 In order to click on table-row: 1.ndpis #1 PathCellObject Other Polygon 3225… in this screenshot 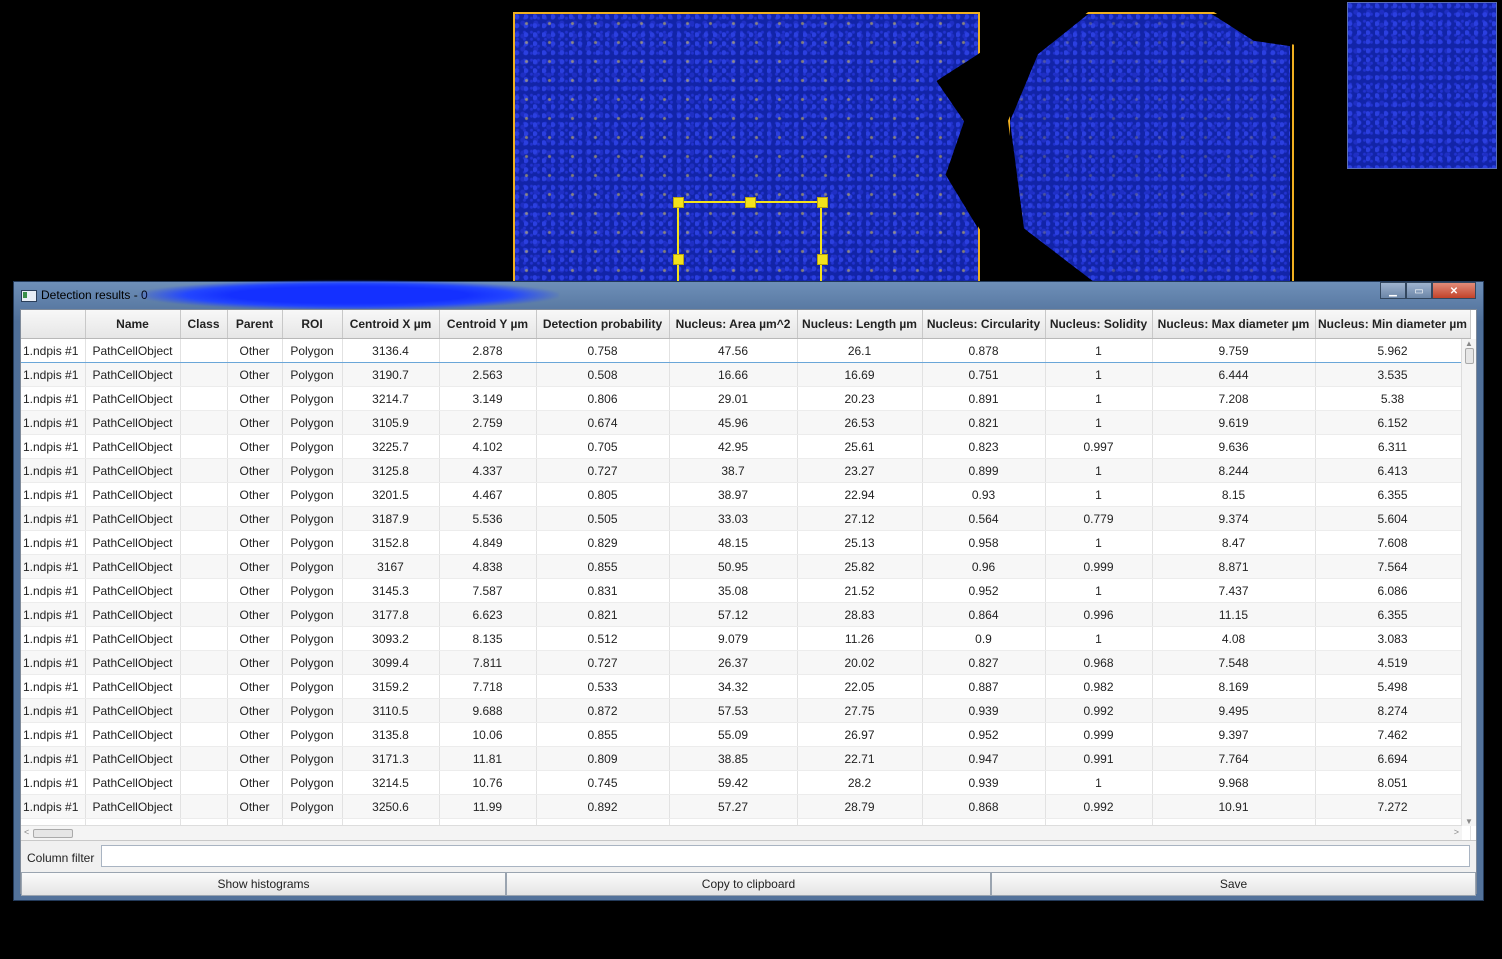, I will do `click(746, 446)`.